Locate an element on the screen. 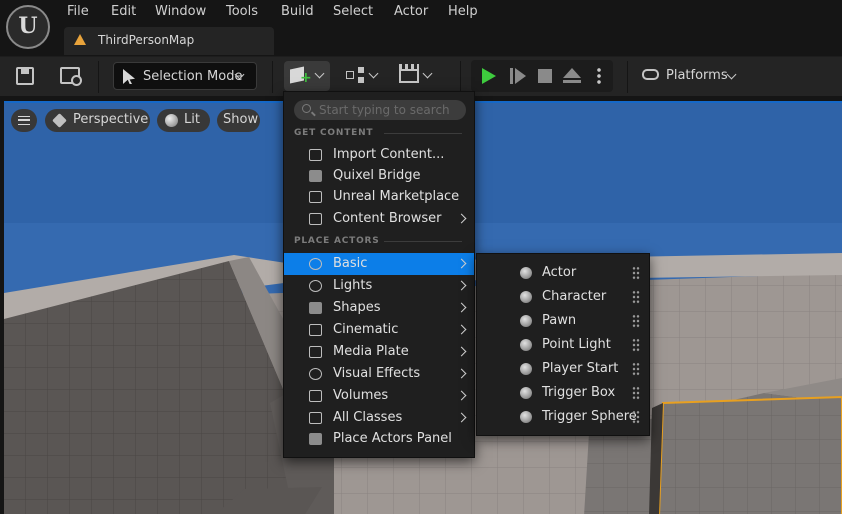  more-options-icon is located at coordinates (599, 76).